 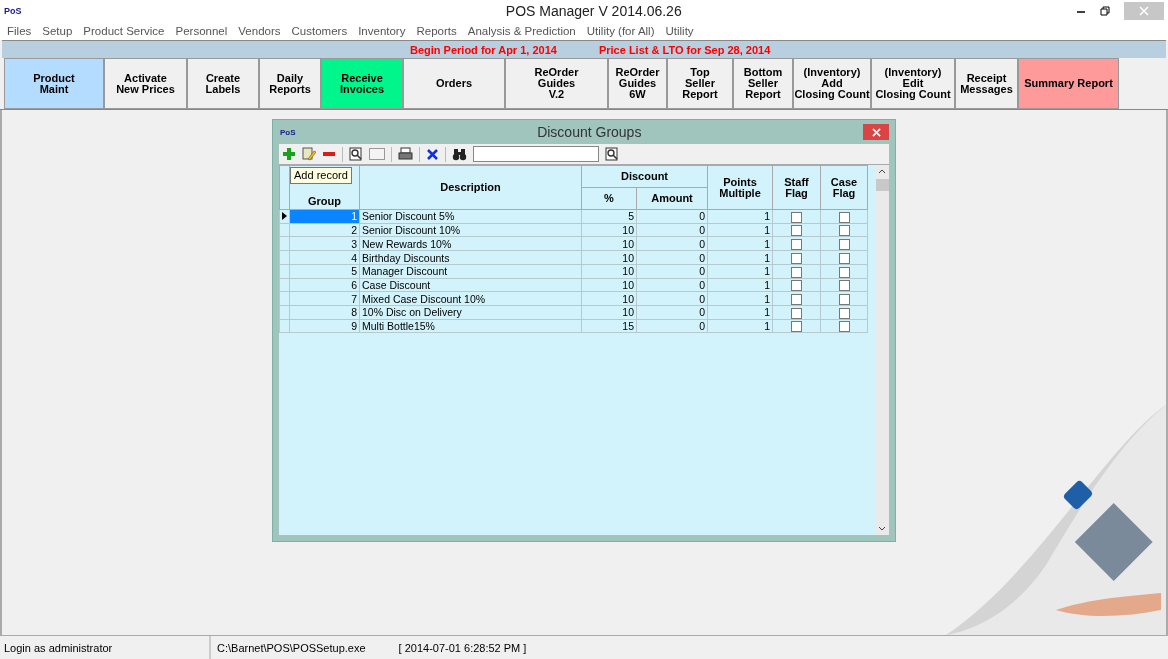 What do you see at coordinates (763, 83) in the screenshot?
I see `toolbar-button: Bottom Seller Report` at bounding box center [763, 83].